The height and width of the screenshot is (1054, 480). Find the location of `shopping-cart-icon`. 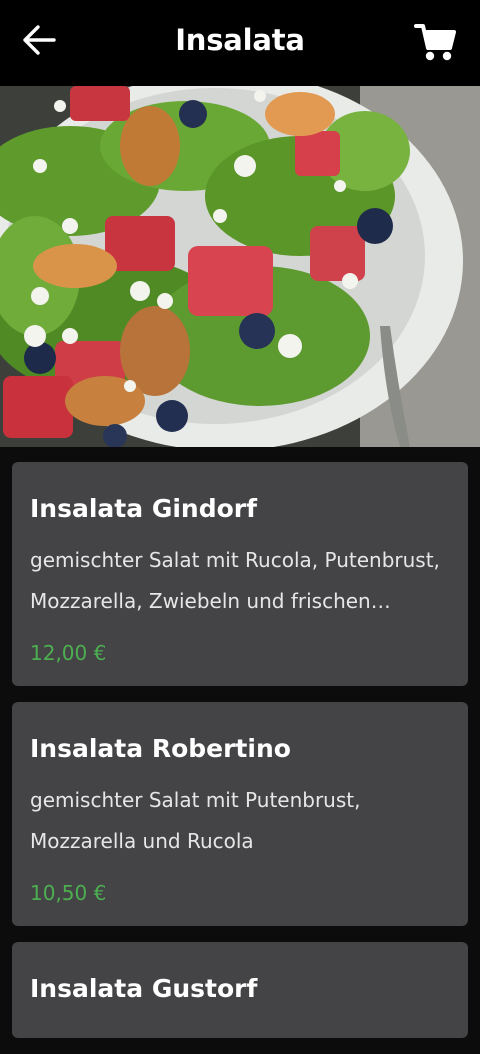

shopping-cart-icon is located at coordinates (435, 42).